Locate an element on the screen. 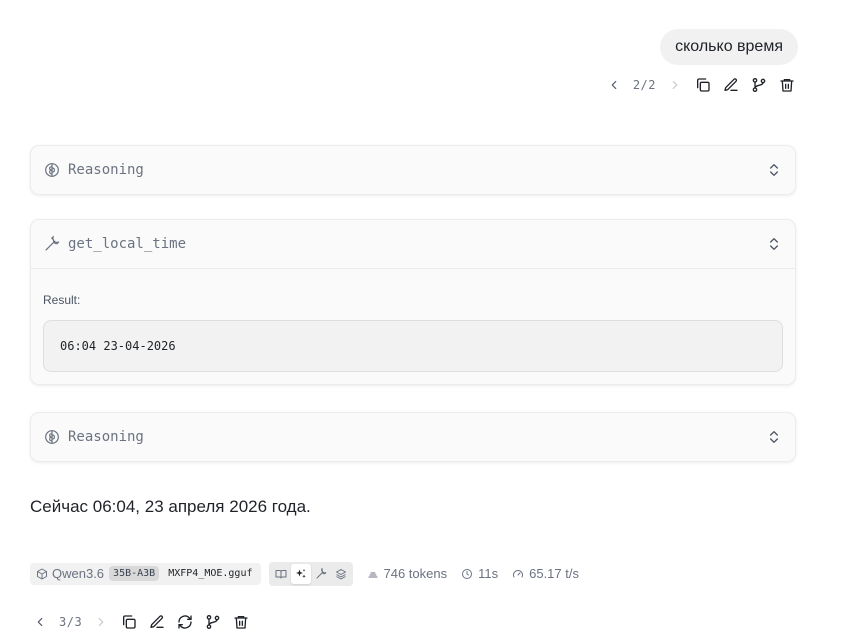 The height and width of the screenshot is (643, 842). gauge-icon is located at coordinates (518, 573).